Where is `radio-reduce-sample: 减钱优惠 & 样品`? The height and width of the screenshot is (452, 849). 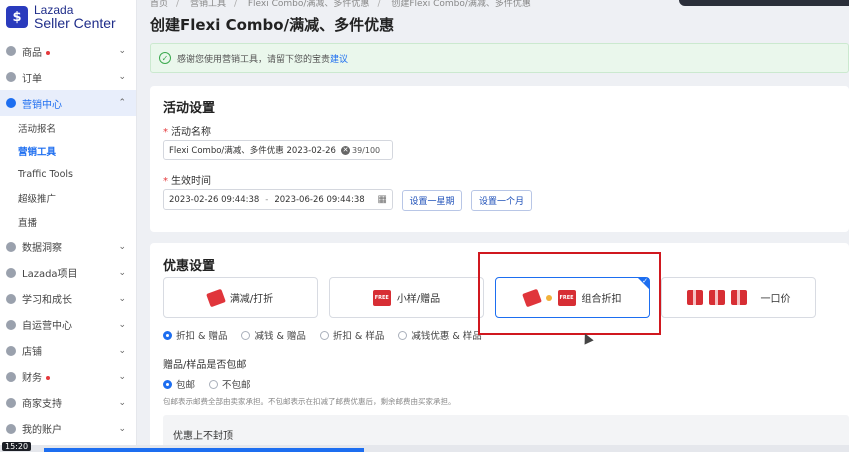 radio-reduce-sample: 减钱优惠 & 样品 is located at coordinates (440, 335).